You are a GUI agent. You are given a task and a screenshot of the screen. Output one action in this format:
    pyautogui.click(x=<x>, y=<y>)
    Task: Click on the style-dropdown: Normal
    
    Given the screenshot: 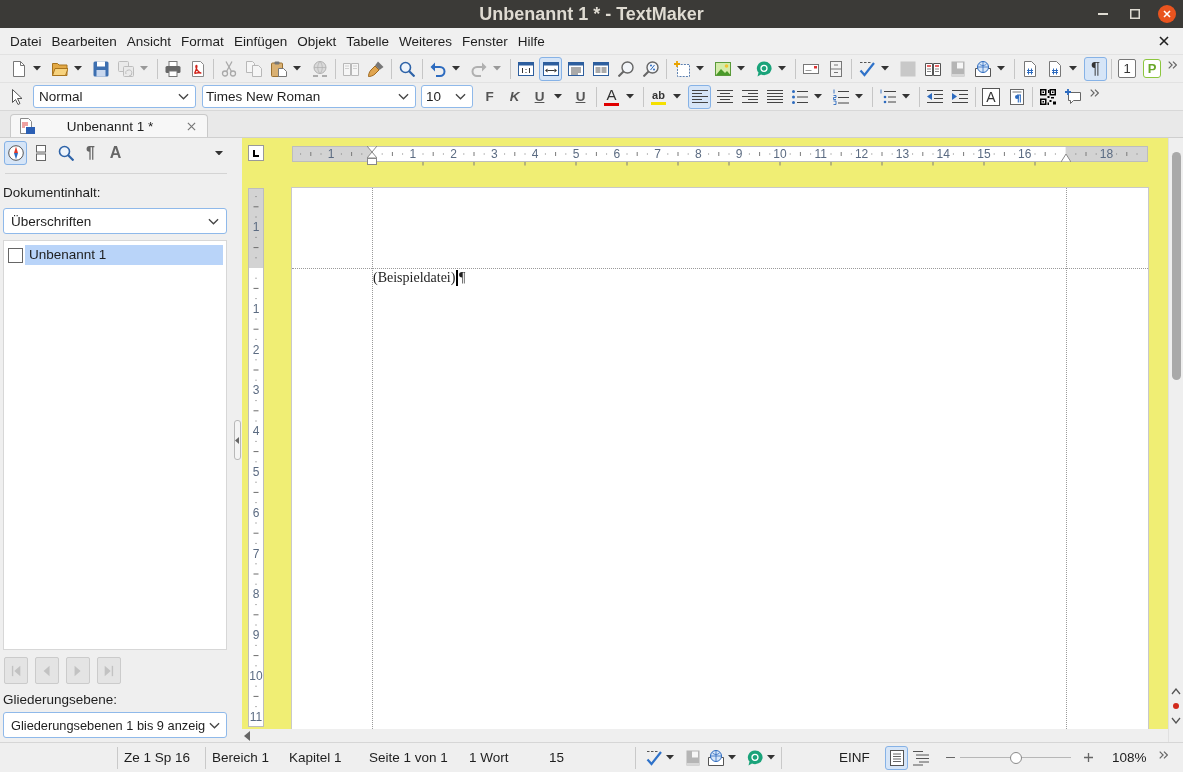 What is the action you would take?
    pyautogui.click(x=114, y=96)
    